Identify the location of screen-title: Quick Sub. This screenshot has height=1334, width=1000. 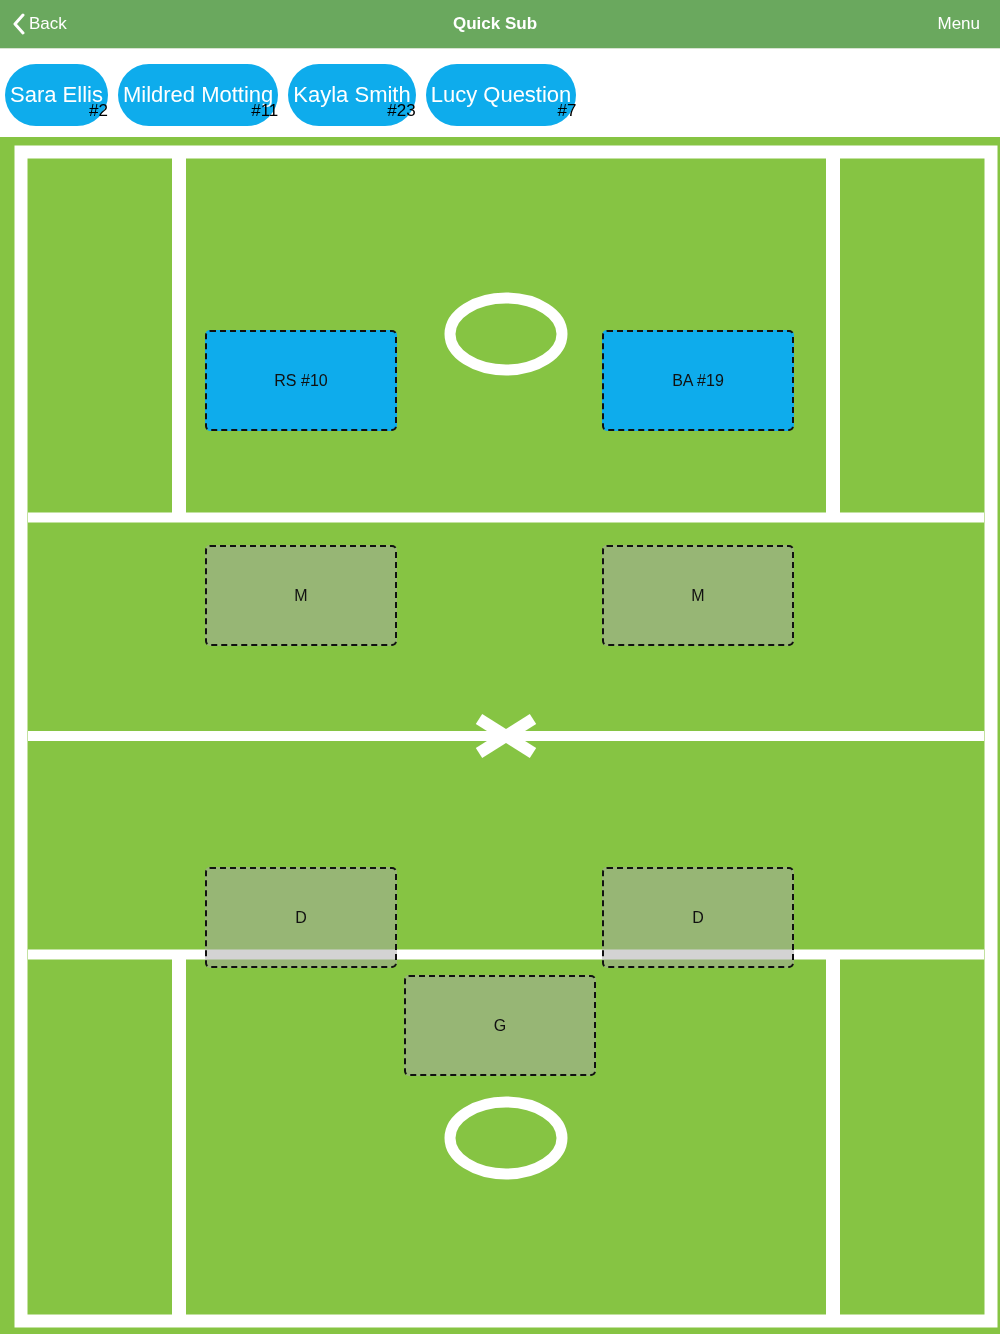
(495, 24).